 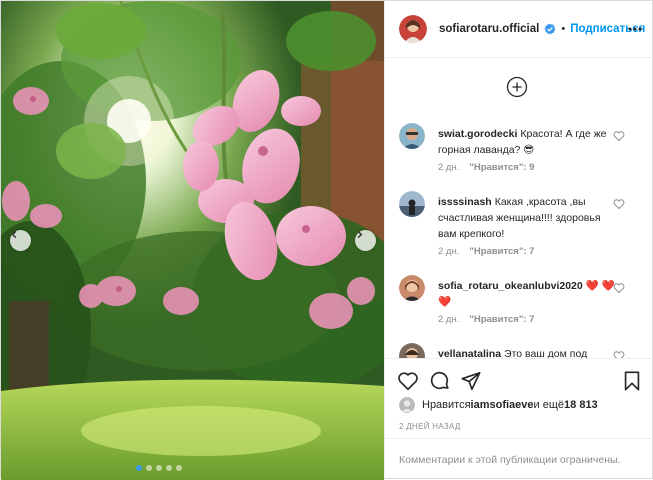 What do you see at coordinates (632, 381) in the screenshot?
I see `bookmark-icon` at bounding box center [632, 381].